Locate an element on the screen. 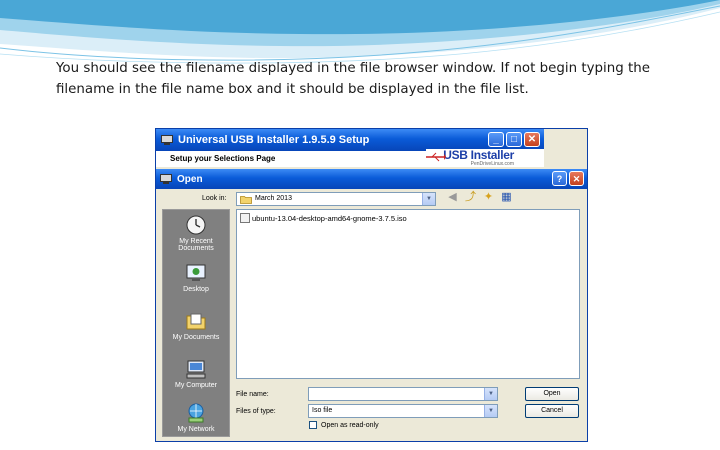  place-my-computer: My Computer is located at coordinates (196, 373).